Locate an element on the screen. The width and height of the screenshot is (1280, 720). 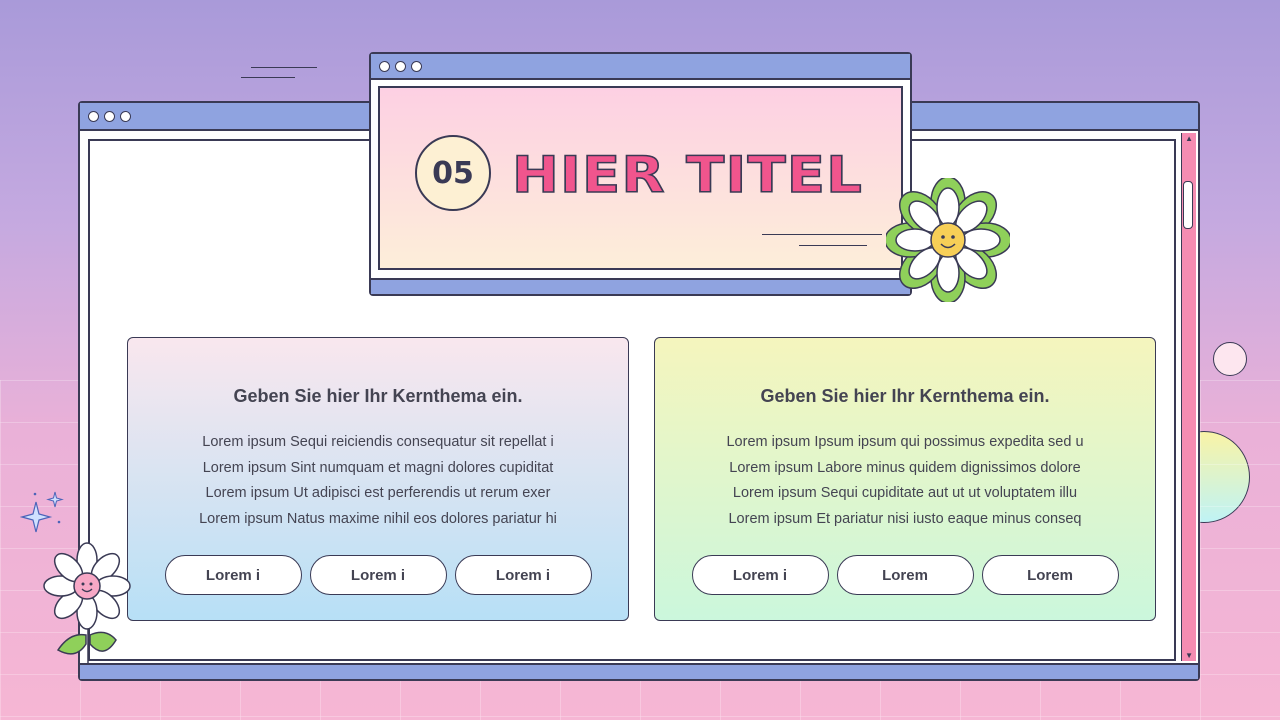
title-window-titlebar is located at coordinates (640, 67).